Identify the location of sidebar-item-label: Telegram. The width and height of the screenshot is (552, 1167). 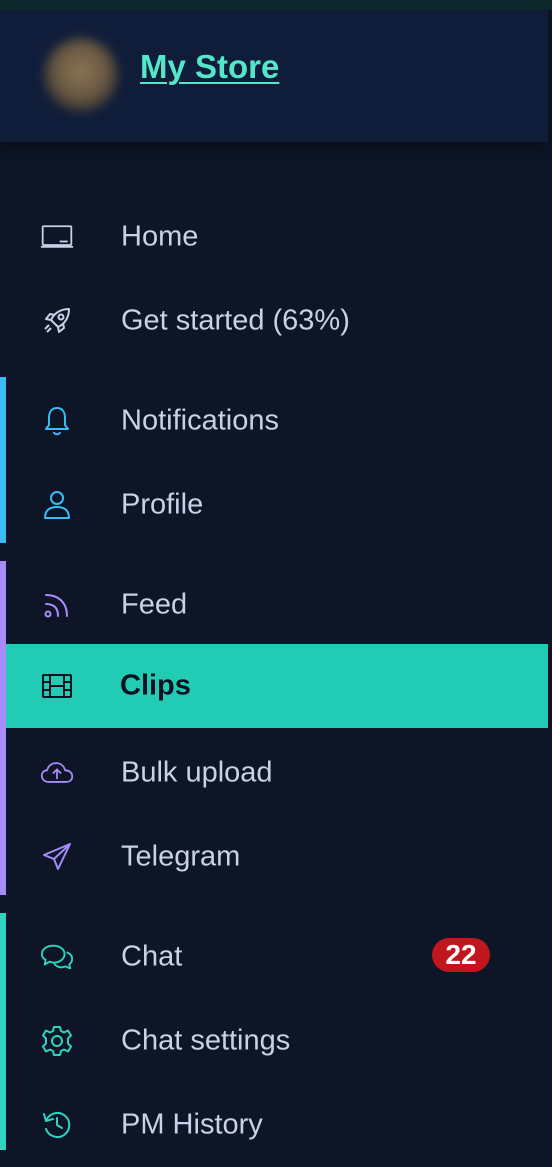
(181, 856).